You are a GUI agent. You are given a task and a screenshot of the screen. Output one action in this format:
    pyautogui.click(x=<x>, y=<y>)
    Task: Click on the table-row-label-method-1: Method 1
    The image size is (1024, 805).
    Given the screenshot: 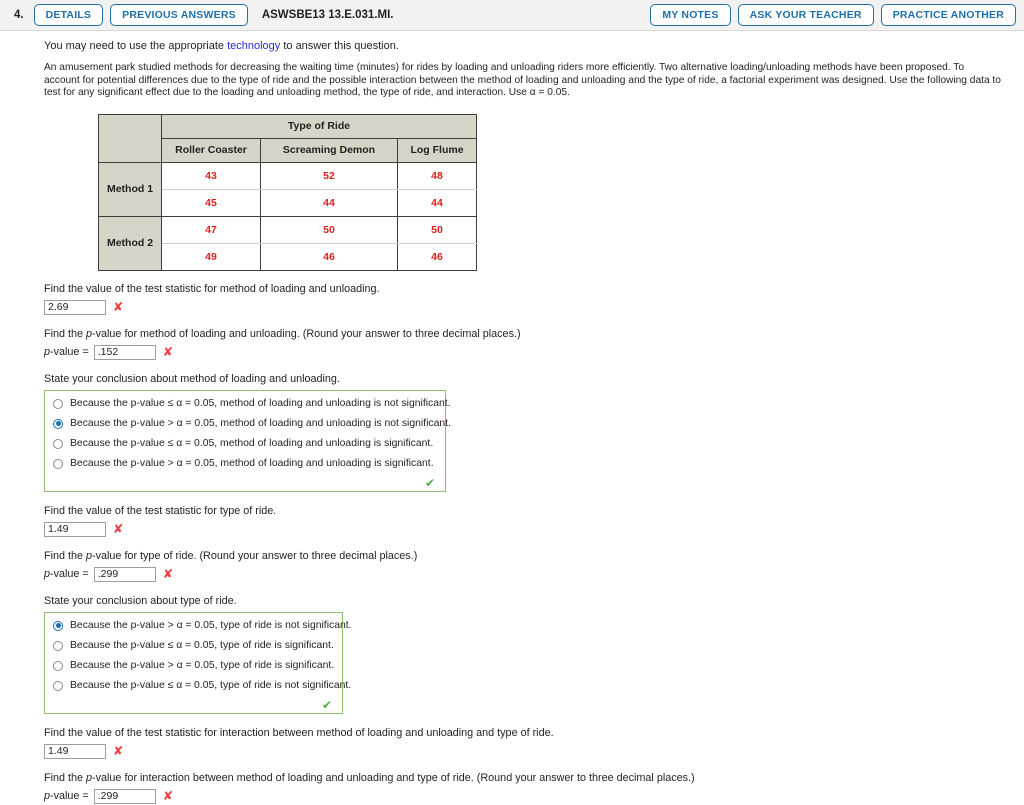 What is the action you would take?
    pyautogui.click(x=130, y=189)
    